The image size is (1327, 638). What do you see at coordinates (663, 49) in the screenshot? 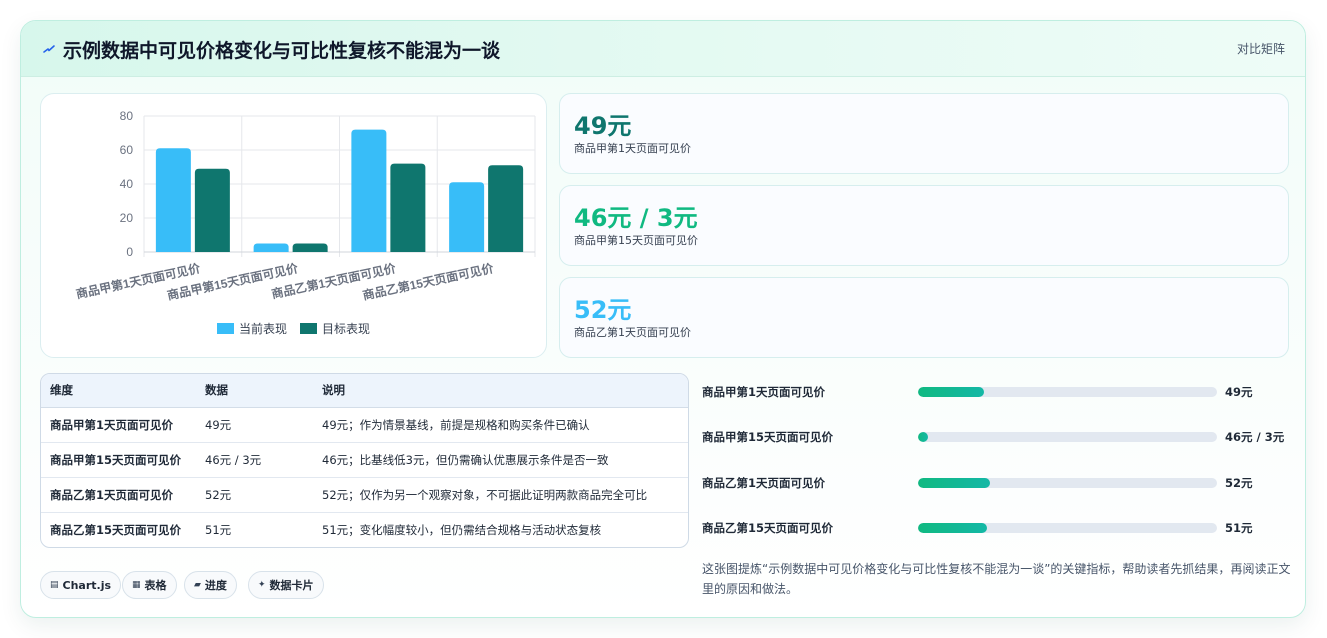
I see `card-header: 示例数据中可见价格变化与可比性复核不能混为一谈 对比矩阵` at bounding box center [663, 49].